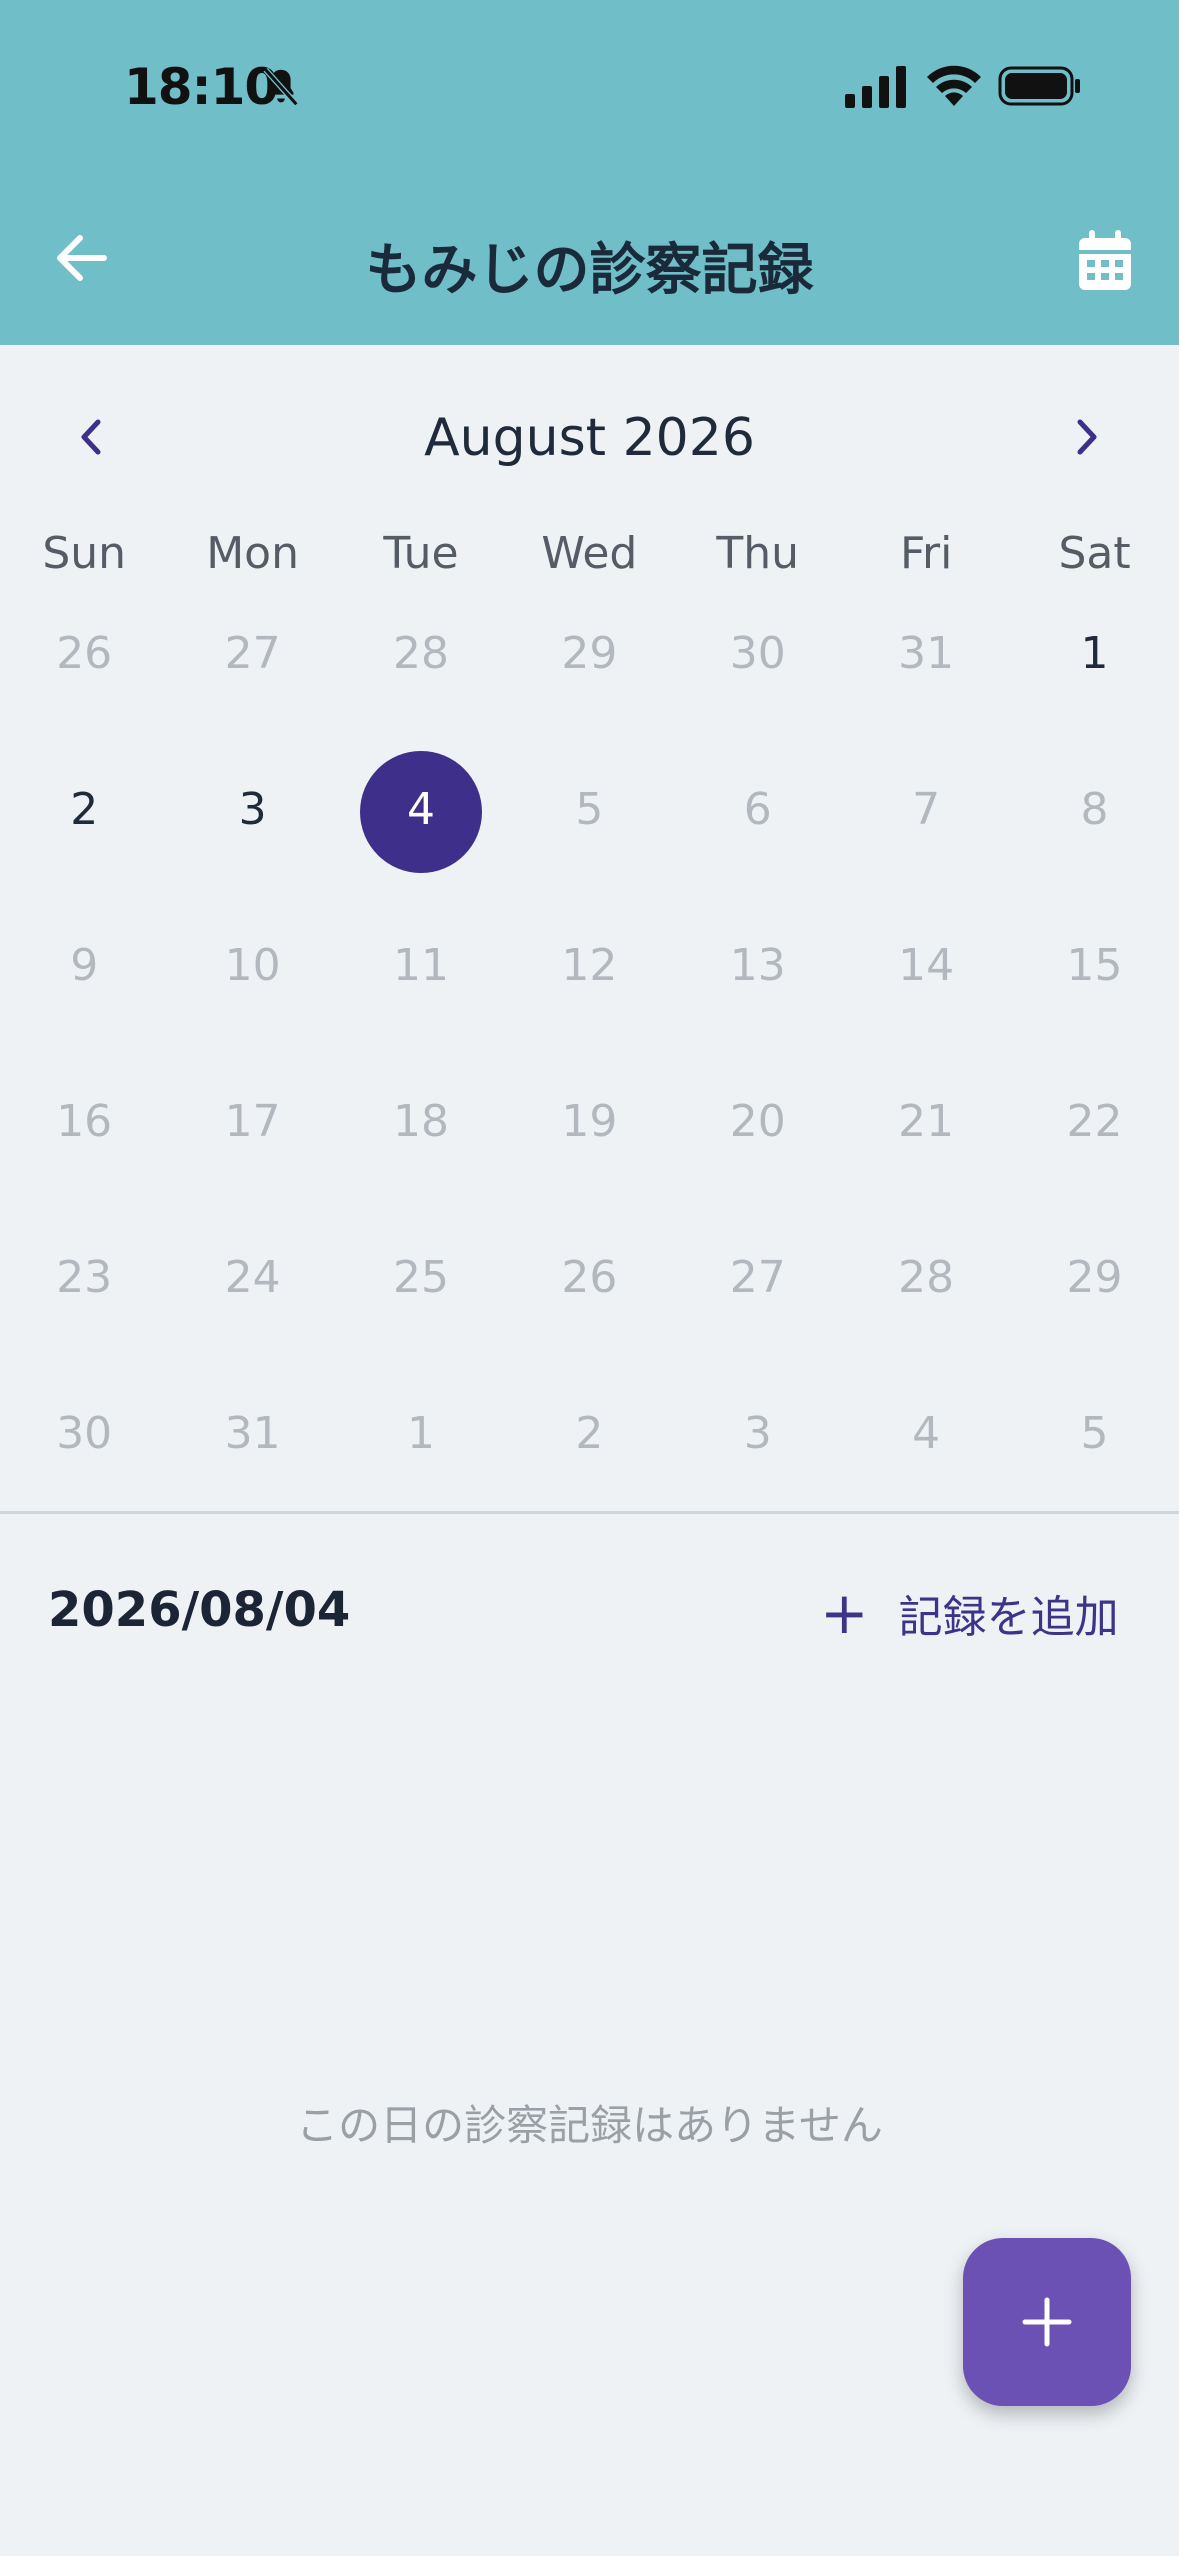 Image resolution: width=1179 pixels, height=2556 pixels. What do you see at coordinates (1047, 2322) in the screenshot?
I see `add-fab-button` at bounding box center [1047, 2322].